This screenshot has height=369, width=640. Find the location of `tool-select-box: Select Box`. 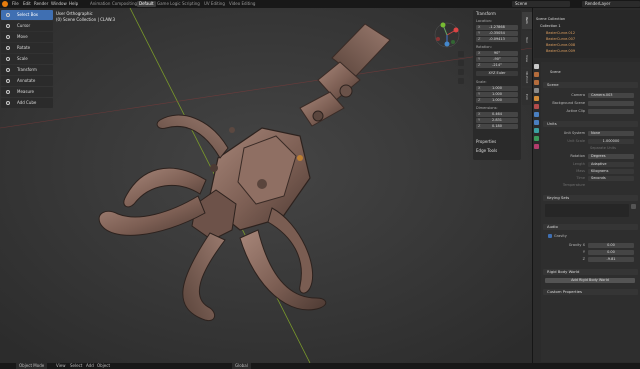

tool-select-box: Select Box is located at coordinates (27, 15).